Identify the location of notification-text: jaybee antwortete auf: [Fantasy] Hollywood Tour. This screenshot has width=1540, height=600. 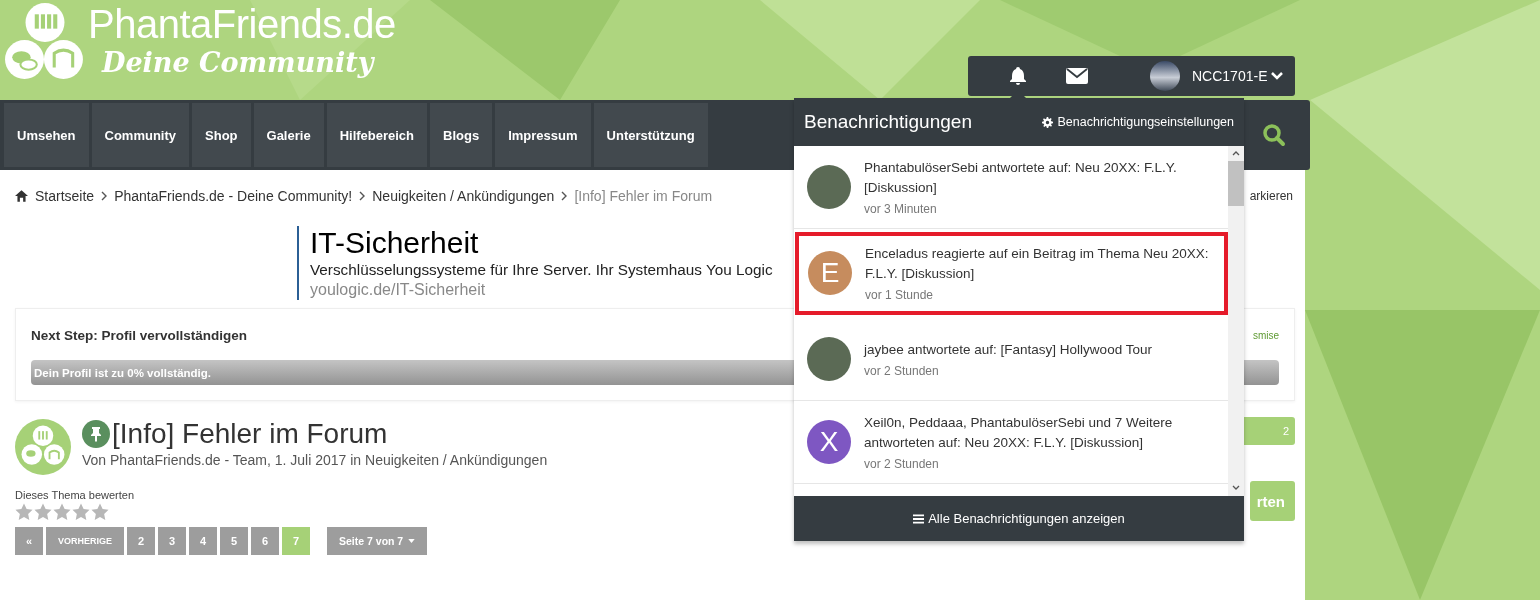
(1008, 350).